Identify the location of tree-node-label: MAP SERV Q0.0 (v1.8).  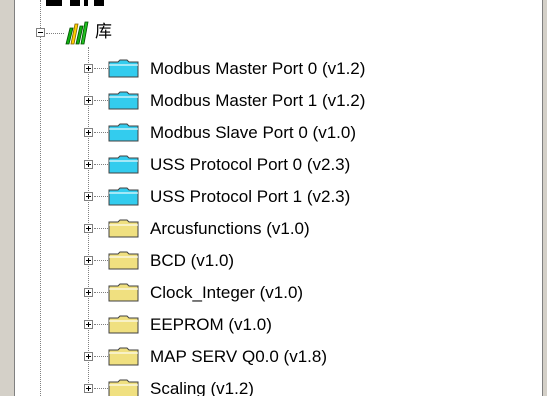
(238, 357).